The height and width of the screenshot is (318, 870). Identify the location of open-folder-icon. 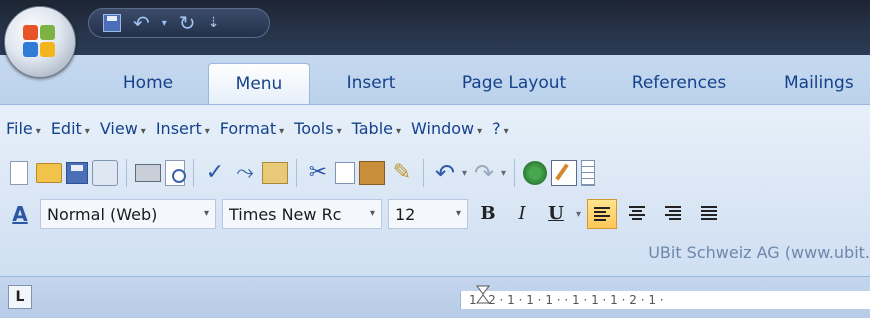
(49, 173).